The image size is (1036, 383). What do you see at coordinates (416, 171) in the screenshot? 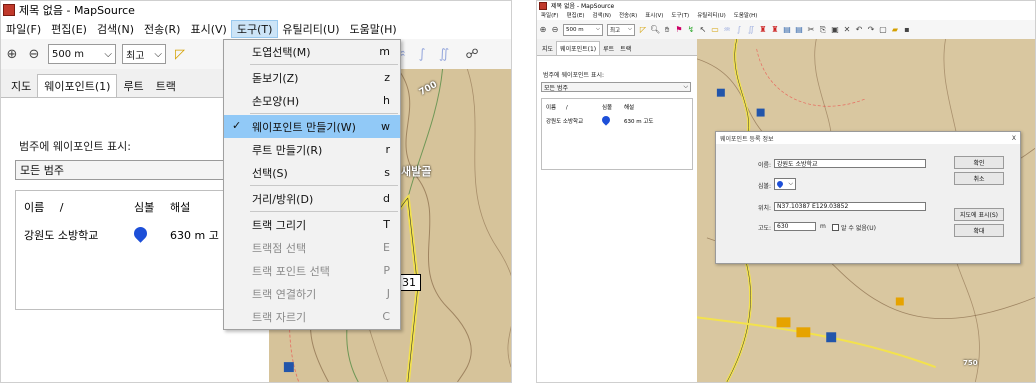
I see `place-label: 새발골` at bounding box center [416, 171].